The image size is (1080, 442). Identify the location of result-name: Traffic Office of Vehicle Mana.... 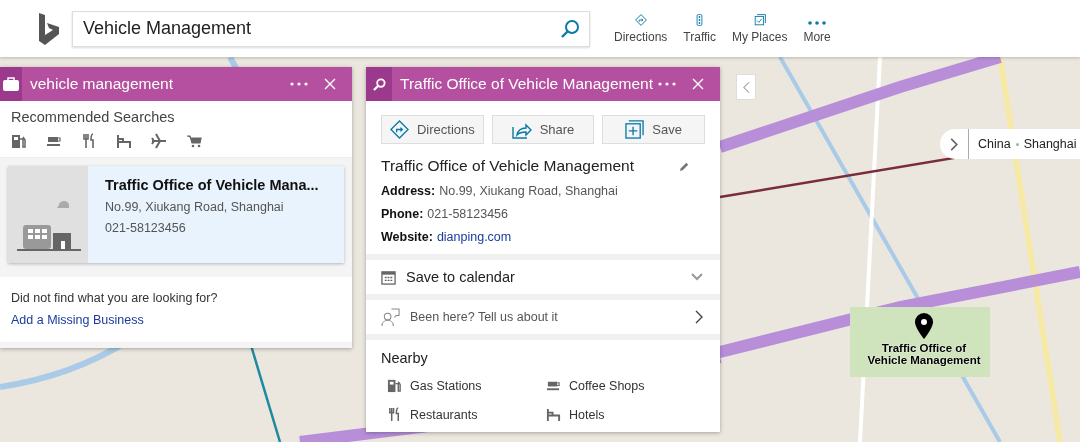
(212, 185).